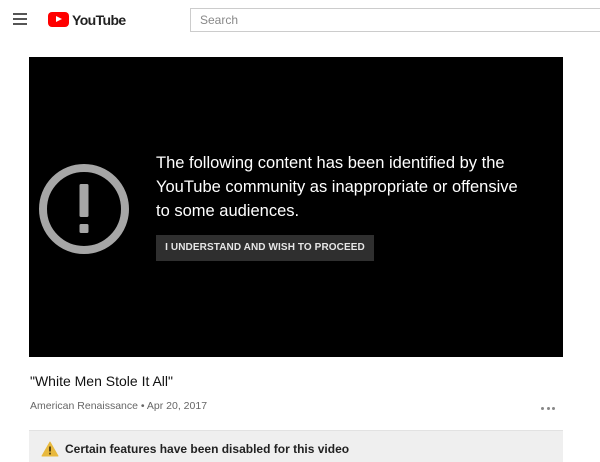 The height and width of the screenshot is (462, 600). I want to click on video-title: "White Men Stole It All", so click(101, 381).